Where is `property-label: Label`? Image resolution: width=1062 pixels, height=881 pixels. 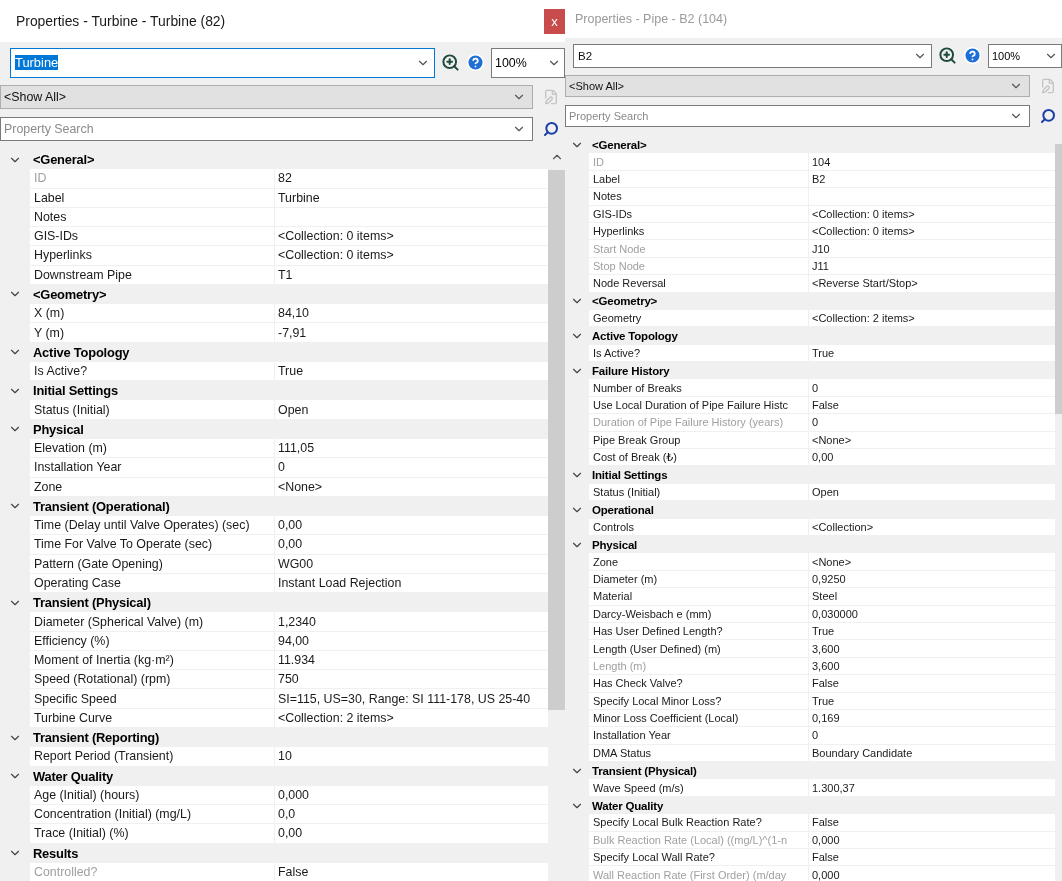 property-label: Label is located at coordinates (152, 198).